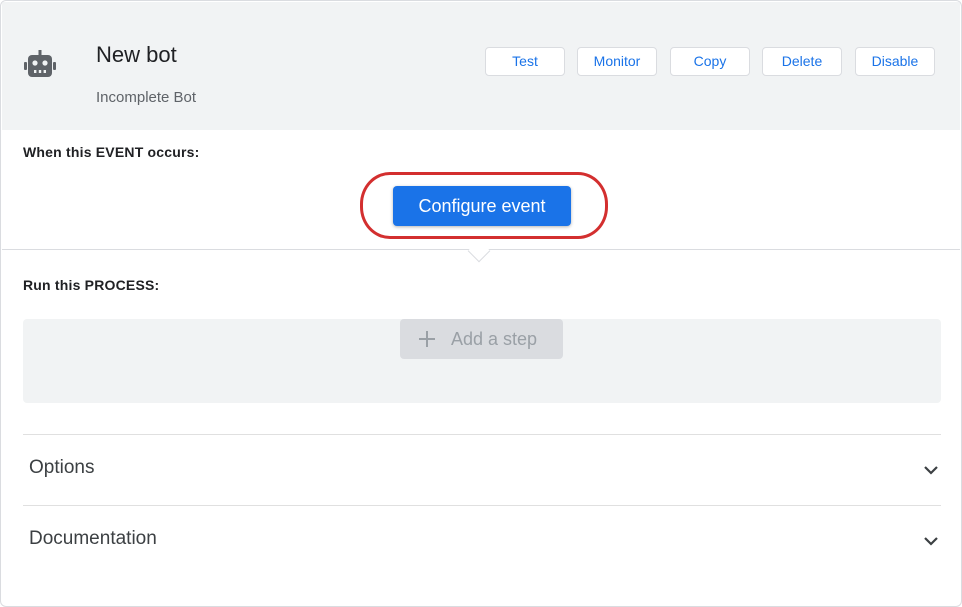 This screenshot has width=962, height=607. Describe the element at coordinates (482, 470) in the screenshot. I see `options-accordion: Options` at that location.